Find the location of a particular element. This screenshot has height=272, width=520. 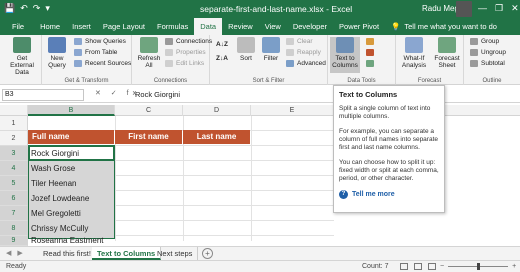

sheet-tab-text-to-columns: Text to Columns is located at coordinates (127, 253).